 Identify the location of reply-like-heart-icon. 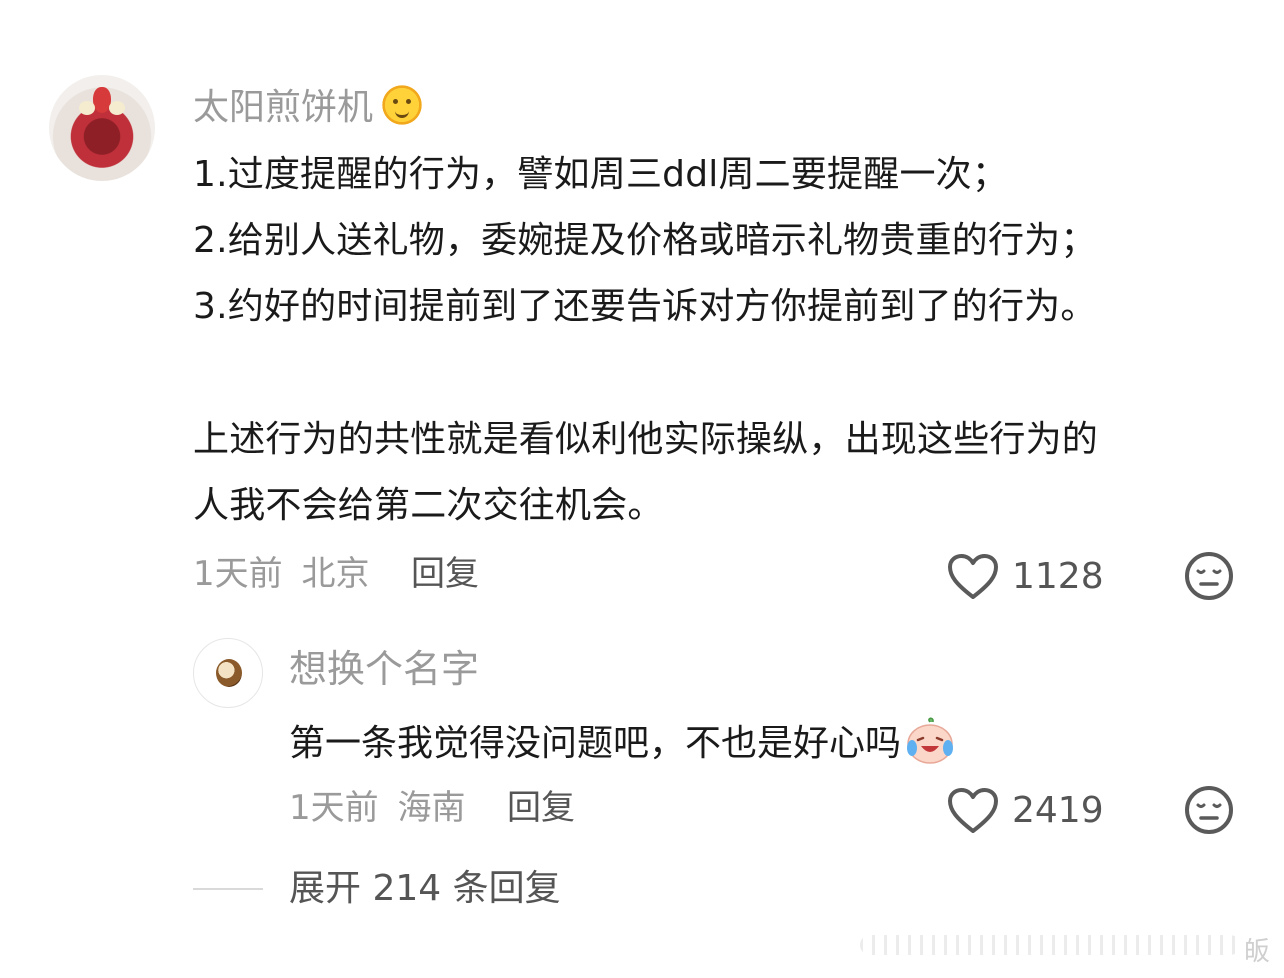
(973, 811).